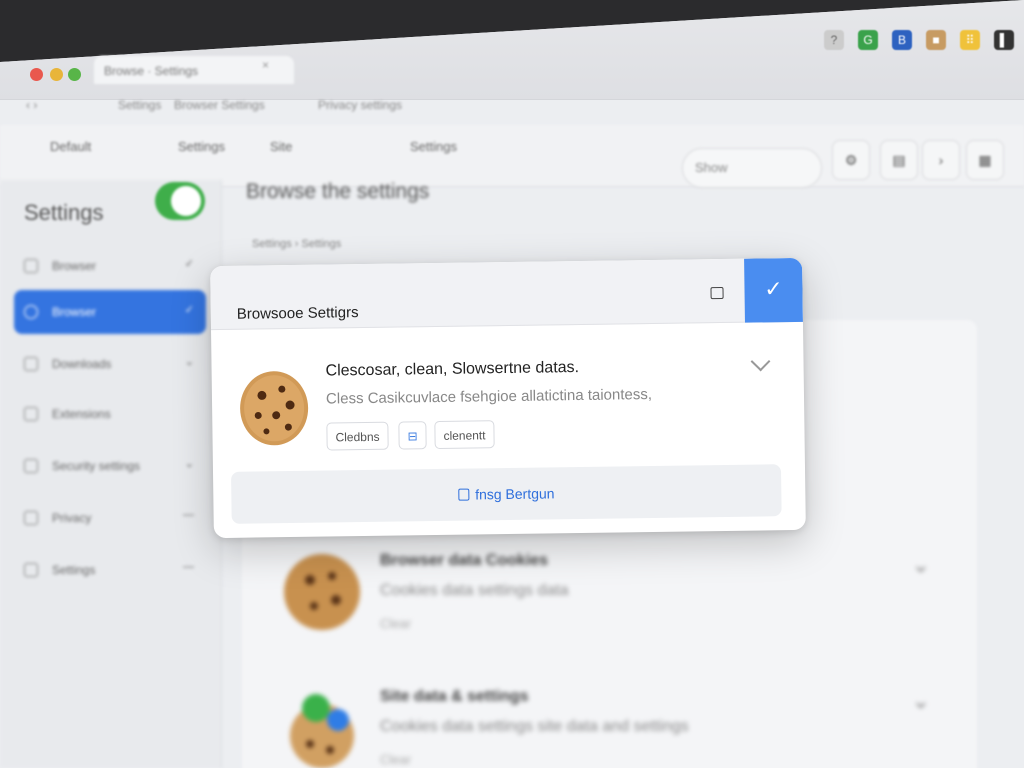 Image resolution: width=1024 pixels, height=768 pixels. What do you see at coordinates (74, 570) in the screenshot?
I see `sidebar-item-label: Settings` at bounding box center [74, 570].